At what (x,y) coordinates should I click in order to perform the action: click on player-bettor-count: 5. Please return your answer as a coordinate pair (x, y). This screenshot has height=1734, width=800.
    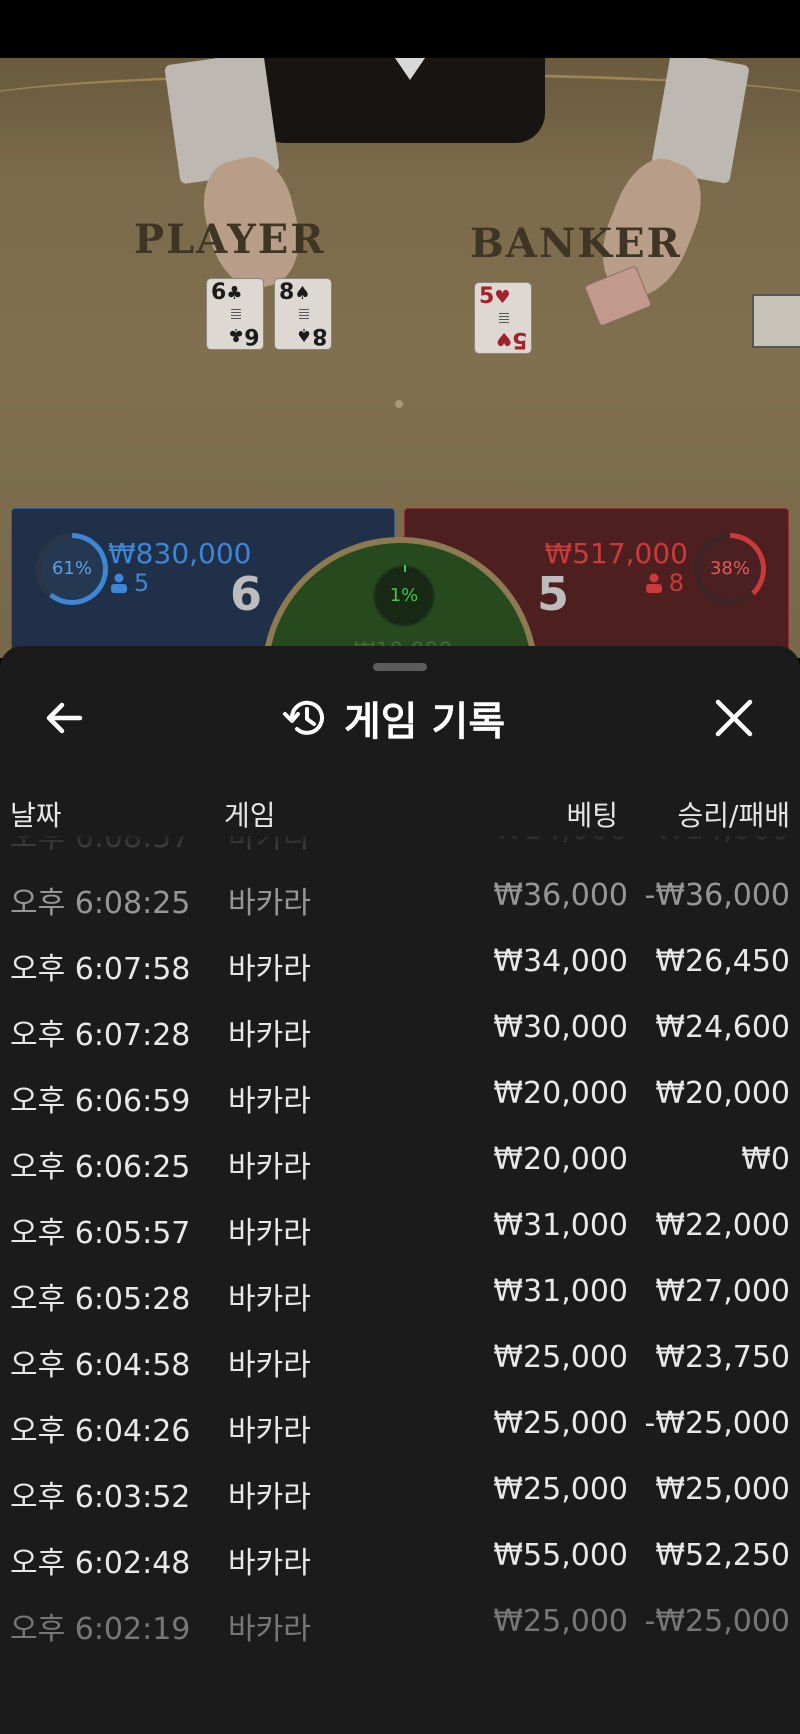
    Looking at the image, I should click on (129, 583).